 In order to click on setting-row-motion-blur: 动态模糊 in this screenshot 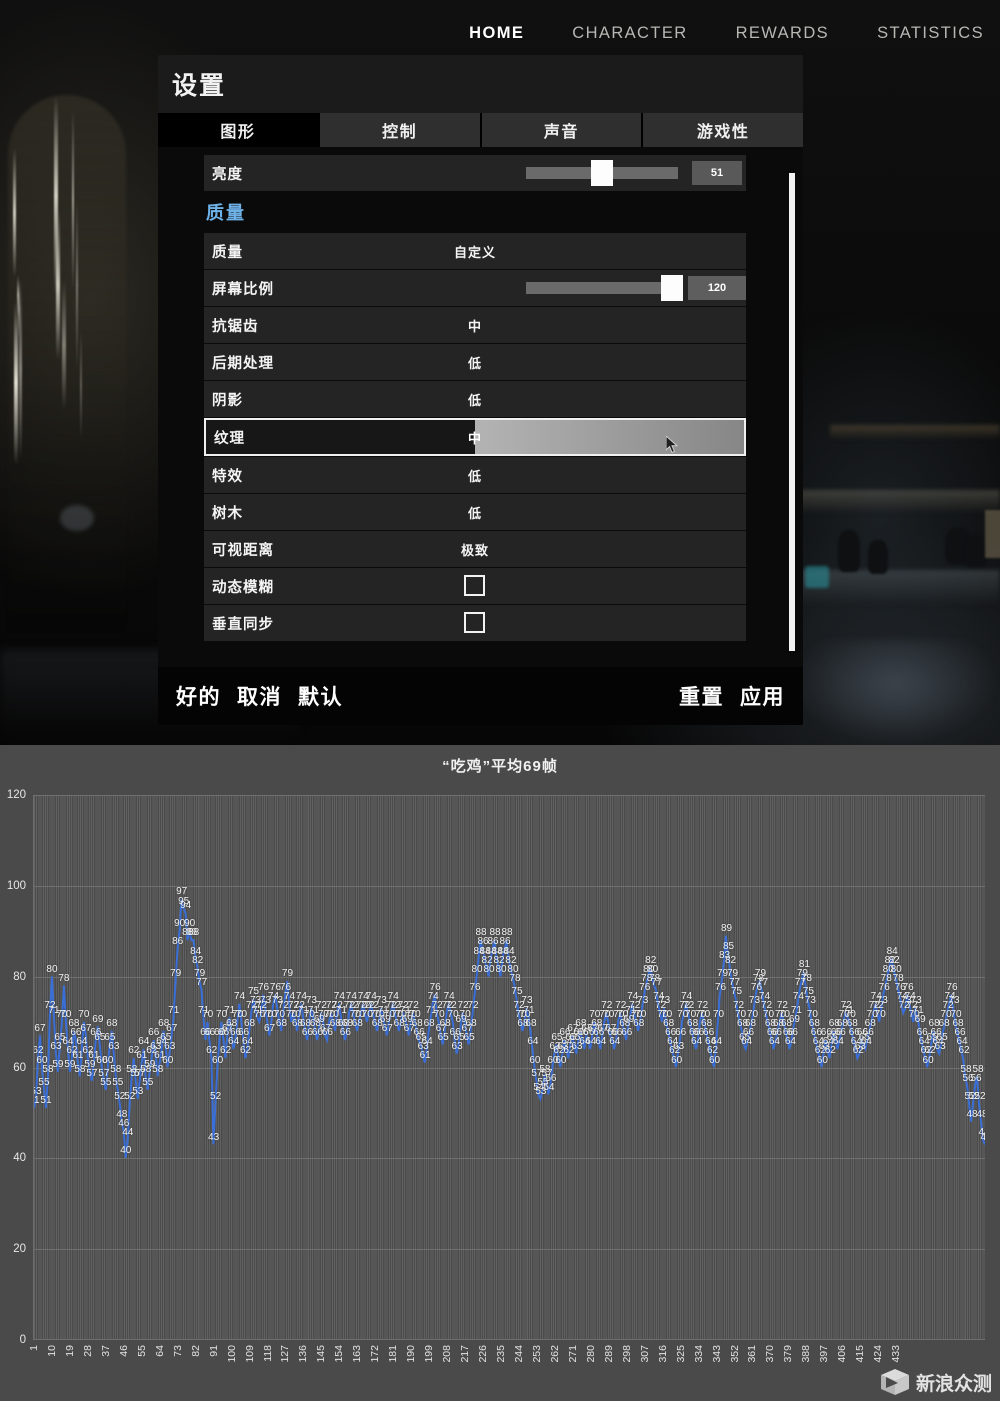, I will do `click(475, 586)`.